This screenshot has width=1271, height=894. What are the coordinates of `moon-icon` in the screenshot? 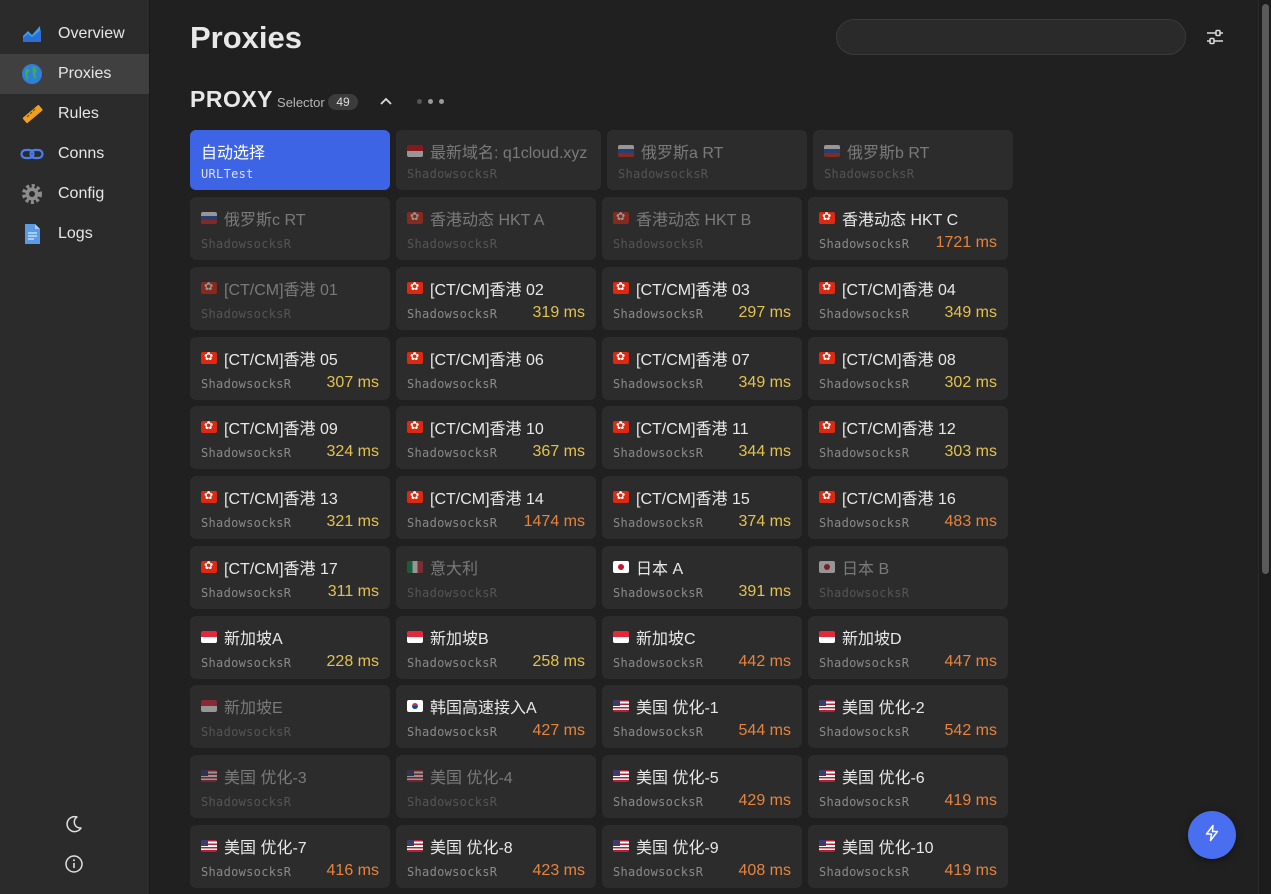 It's located at (74, 824).